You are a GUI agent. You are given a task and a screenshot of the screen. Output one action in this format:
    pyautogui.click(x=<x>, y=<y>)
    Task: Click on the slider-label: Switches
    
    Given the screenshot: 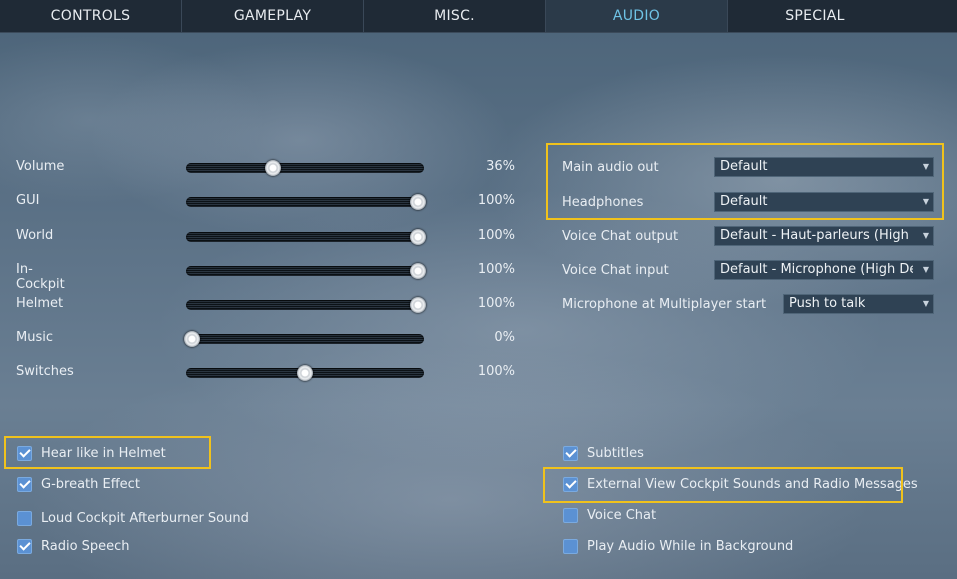 What is the action you would take?
    pyautogui.click(x=45, y=371)
    